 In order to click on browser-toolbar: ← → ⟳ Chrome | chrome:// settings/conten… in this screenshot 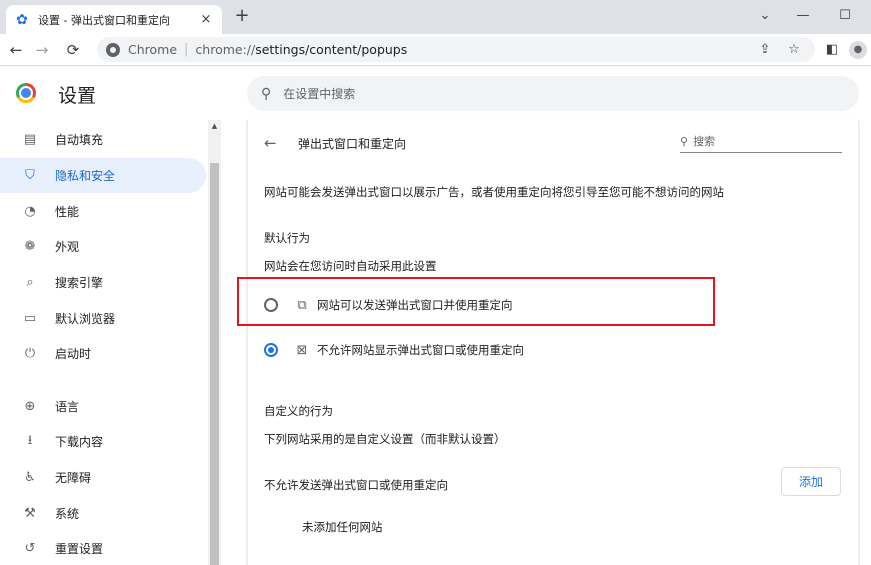, I will do `click(435, 50)`.